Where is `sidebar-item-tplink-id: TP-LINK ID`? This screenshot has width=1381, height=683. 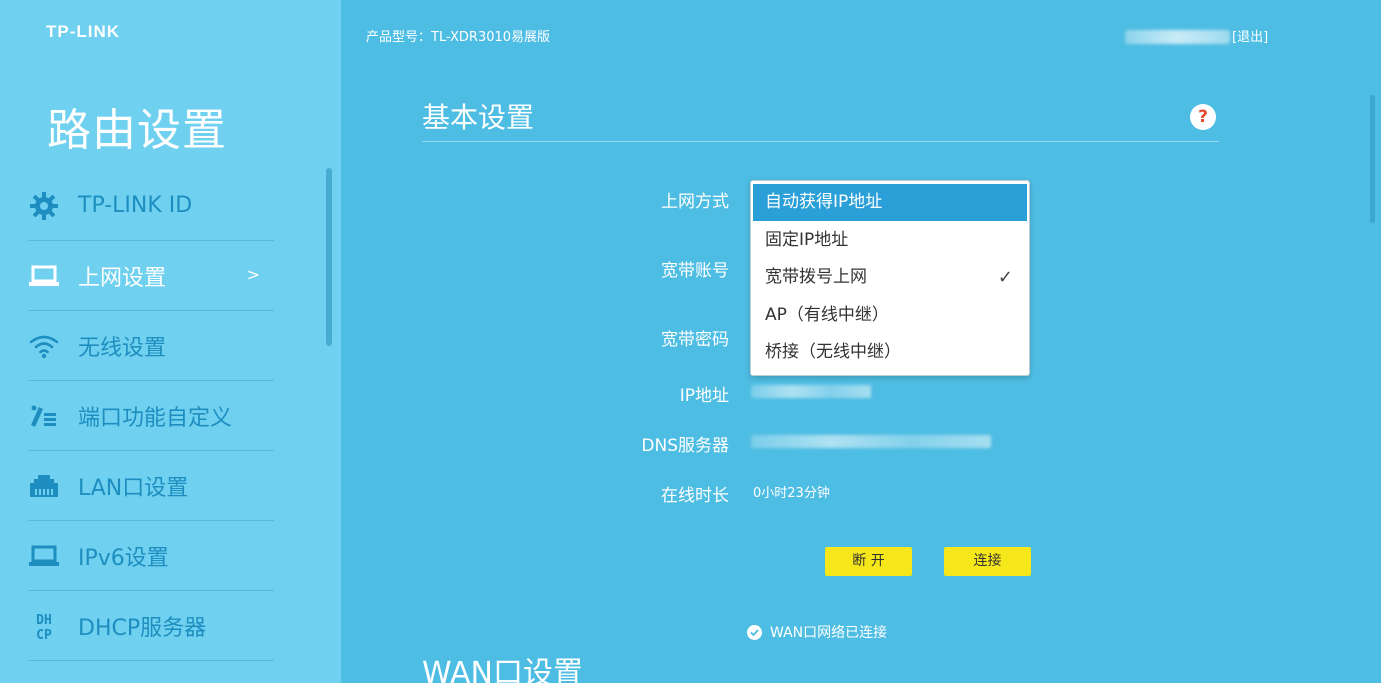
sidebar-item-tplink-id: TP-LINK ID is located at coordinates (151, 206).